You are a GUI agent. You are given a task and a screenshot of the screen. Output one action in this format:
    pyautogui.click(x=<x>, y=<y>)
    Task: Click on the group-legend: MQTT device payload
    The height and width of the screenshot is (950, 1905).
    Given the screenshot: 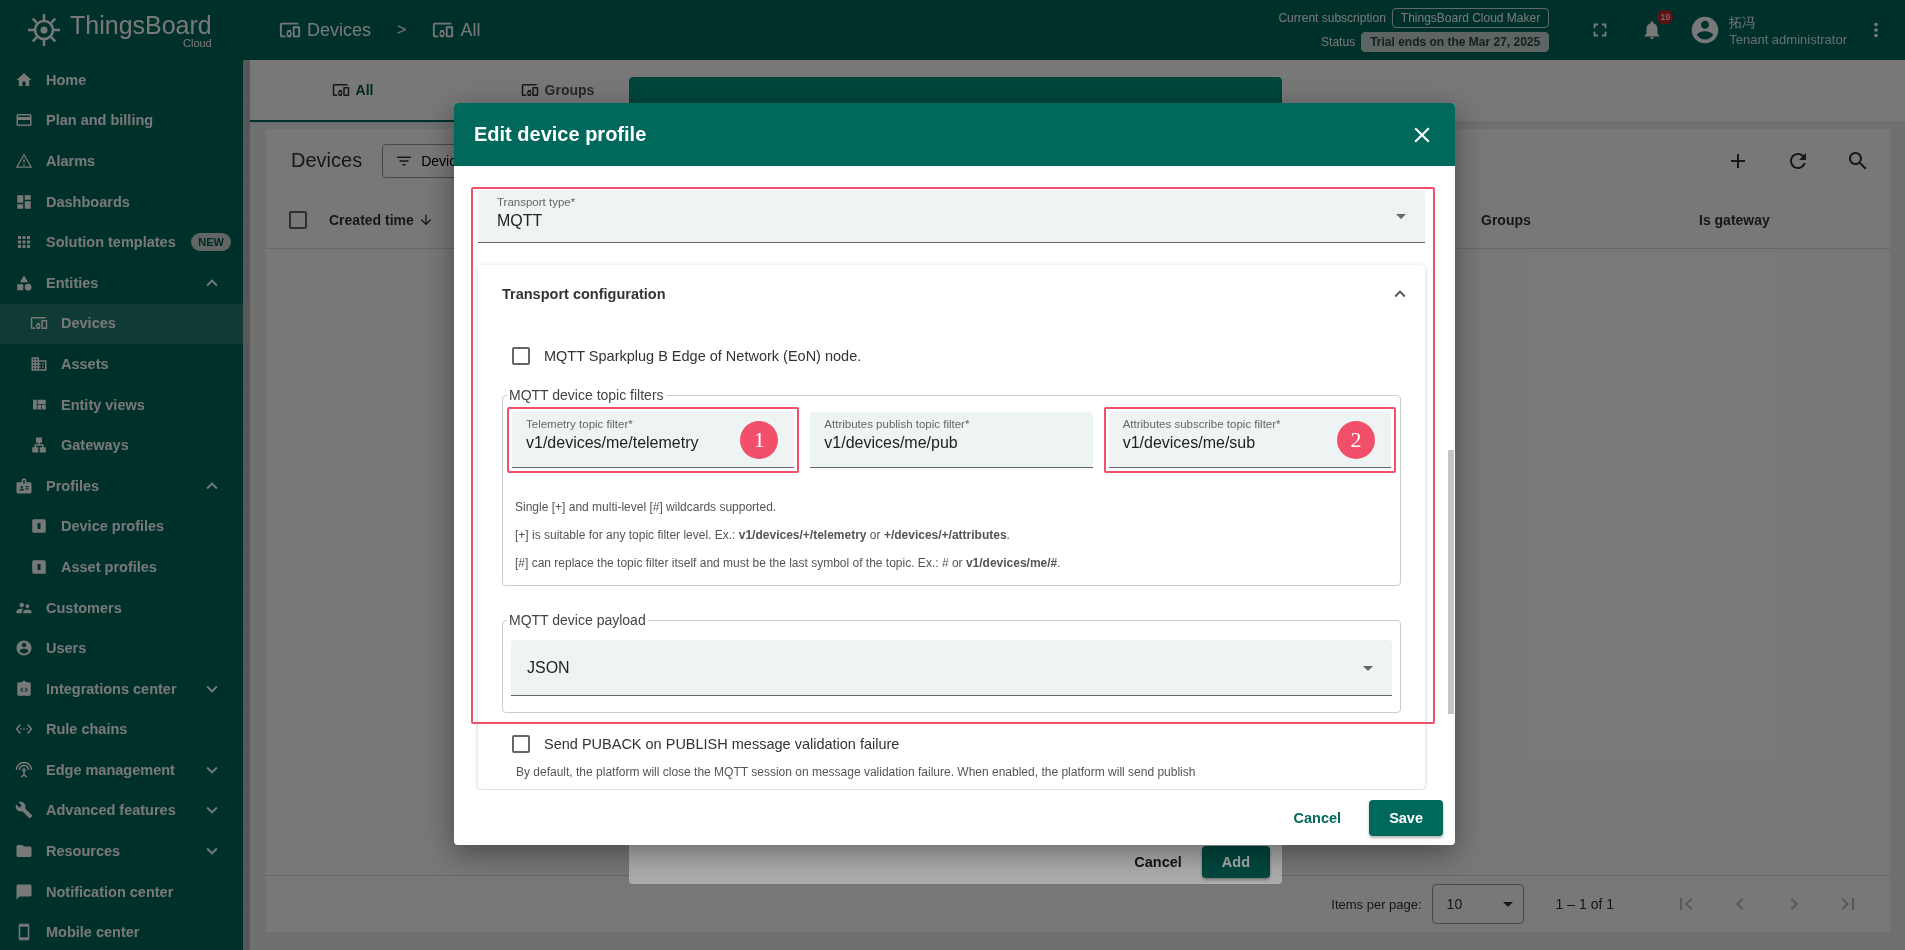 What is the action you would take?
    pyautogui.click(x=577, y=620)
    